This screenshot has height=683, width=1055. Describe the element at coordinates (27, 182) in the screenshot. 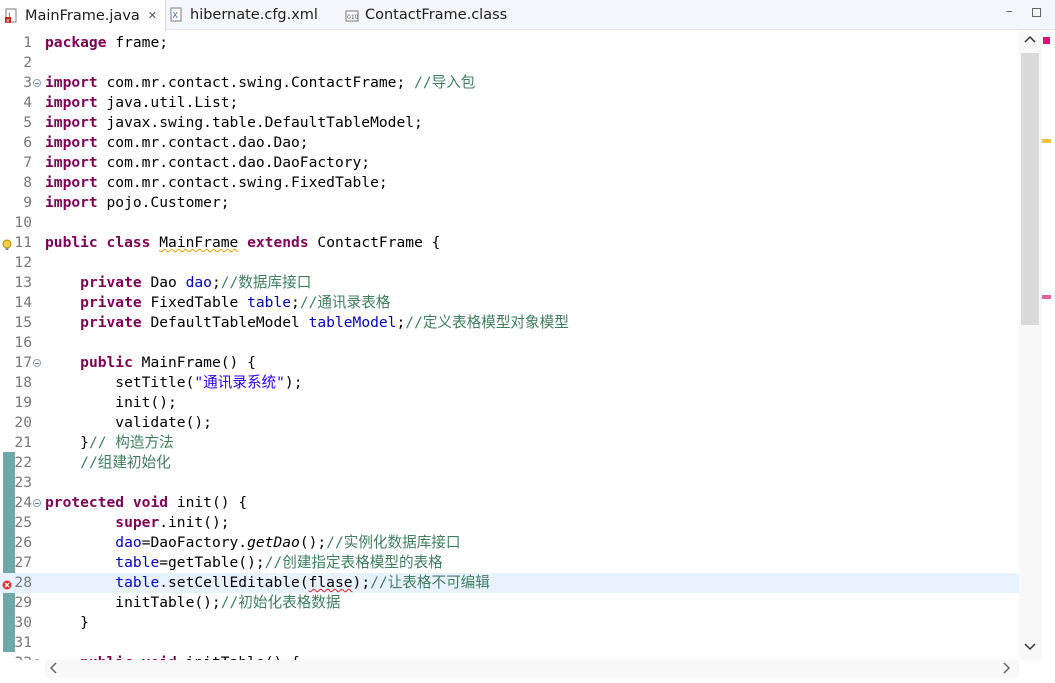

I see `line-number: 8` at that location.